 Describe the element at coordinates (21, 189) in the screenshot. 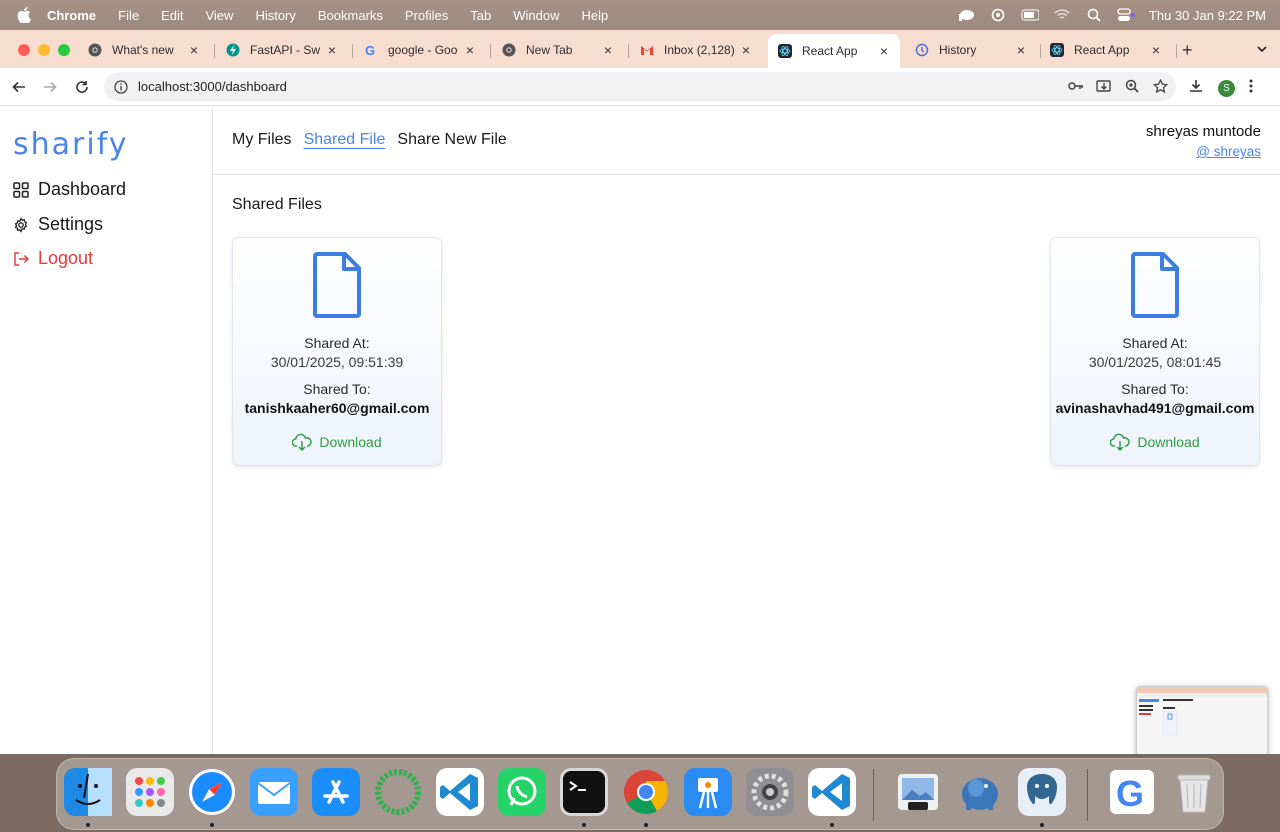

I see `dashboard-grid-icon` at that location.